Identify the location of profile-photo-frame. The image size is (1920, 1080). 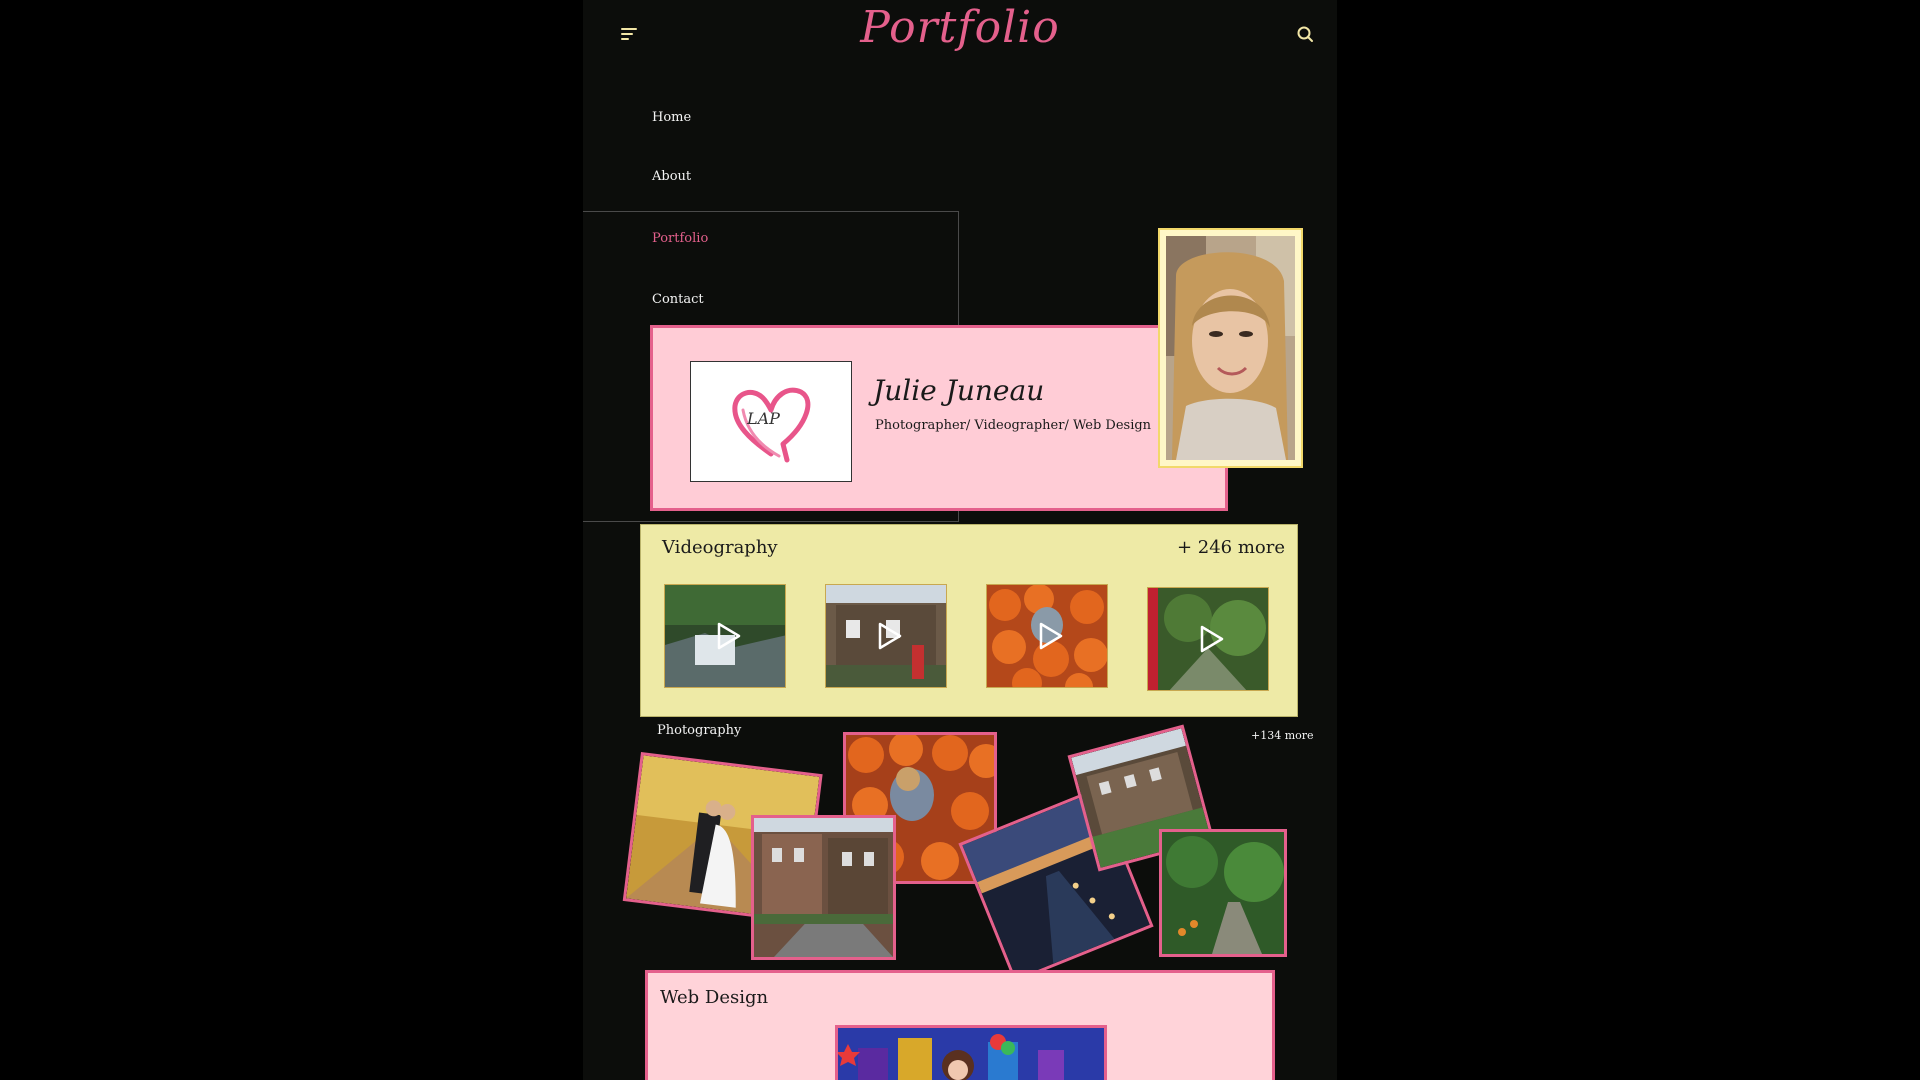
(1230, 348).